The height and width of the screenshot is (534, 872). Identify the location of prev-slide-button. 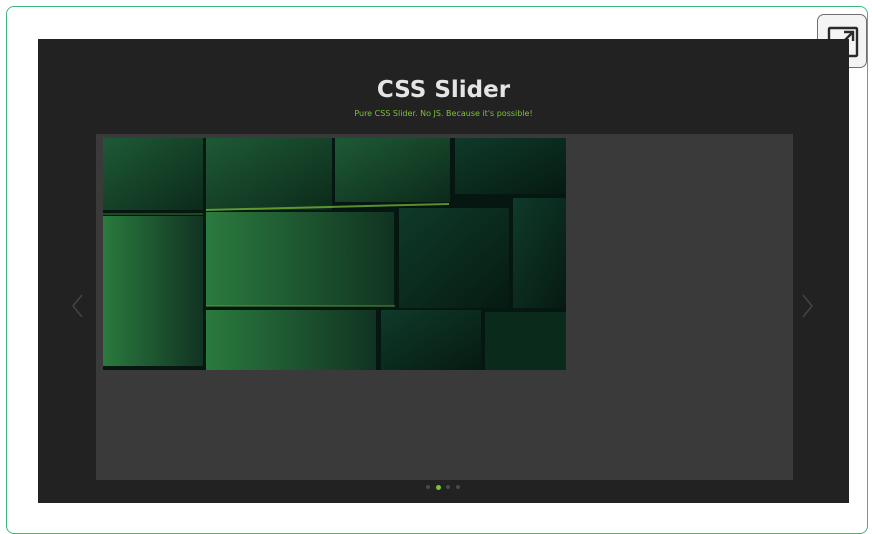
(78, 306).